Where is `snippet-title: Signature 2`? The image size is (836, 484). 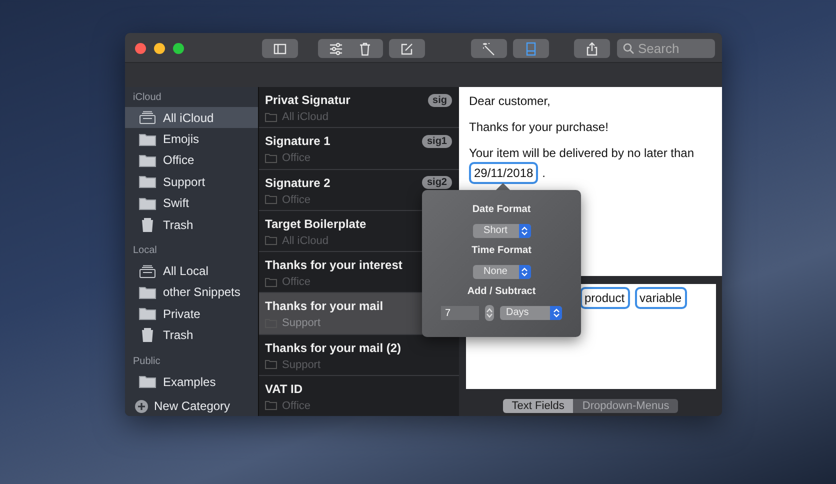
snippet-title: Signature 2 is located at coordinates (297, 183).